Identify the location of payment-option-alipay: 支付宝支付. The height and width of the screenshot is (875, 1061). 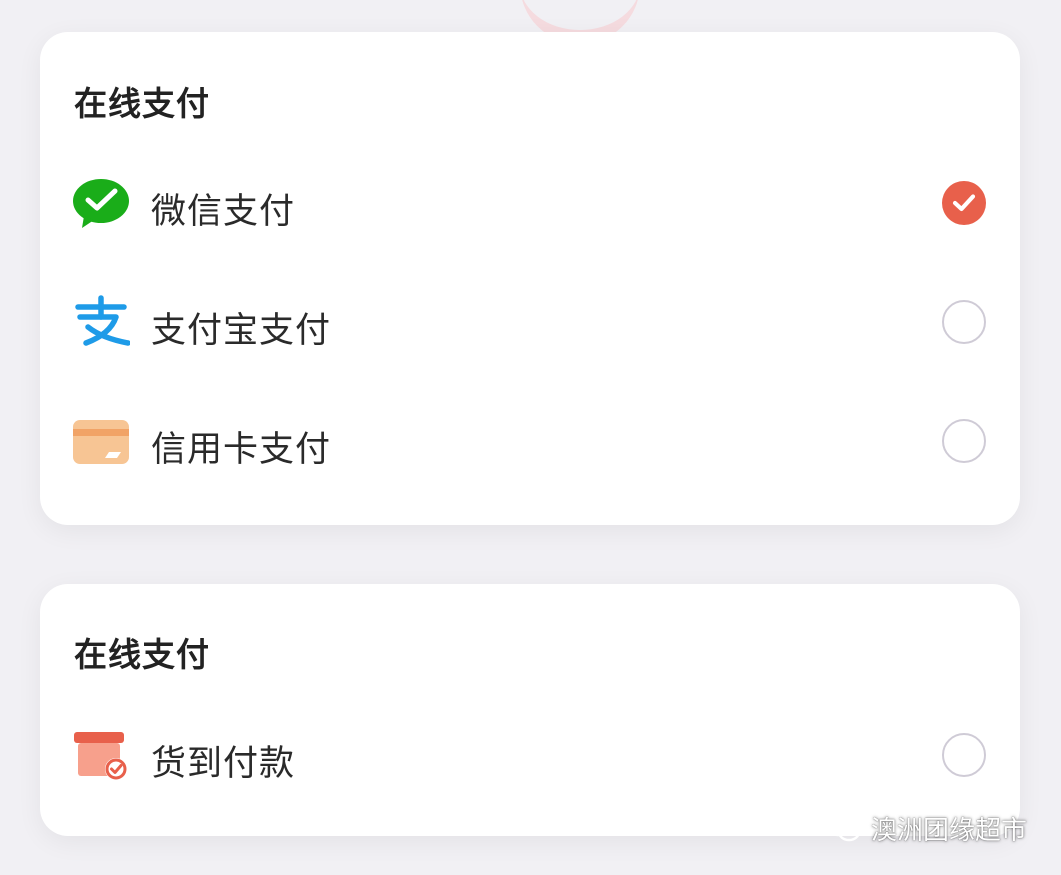
(530, 323).